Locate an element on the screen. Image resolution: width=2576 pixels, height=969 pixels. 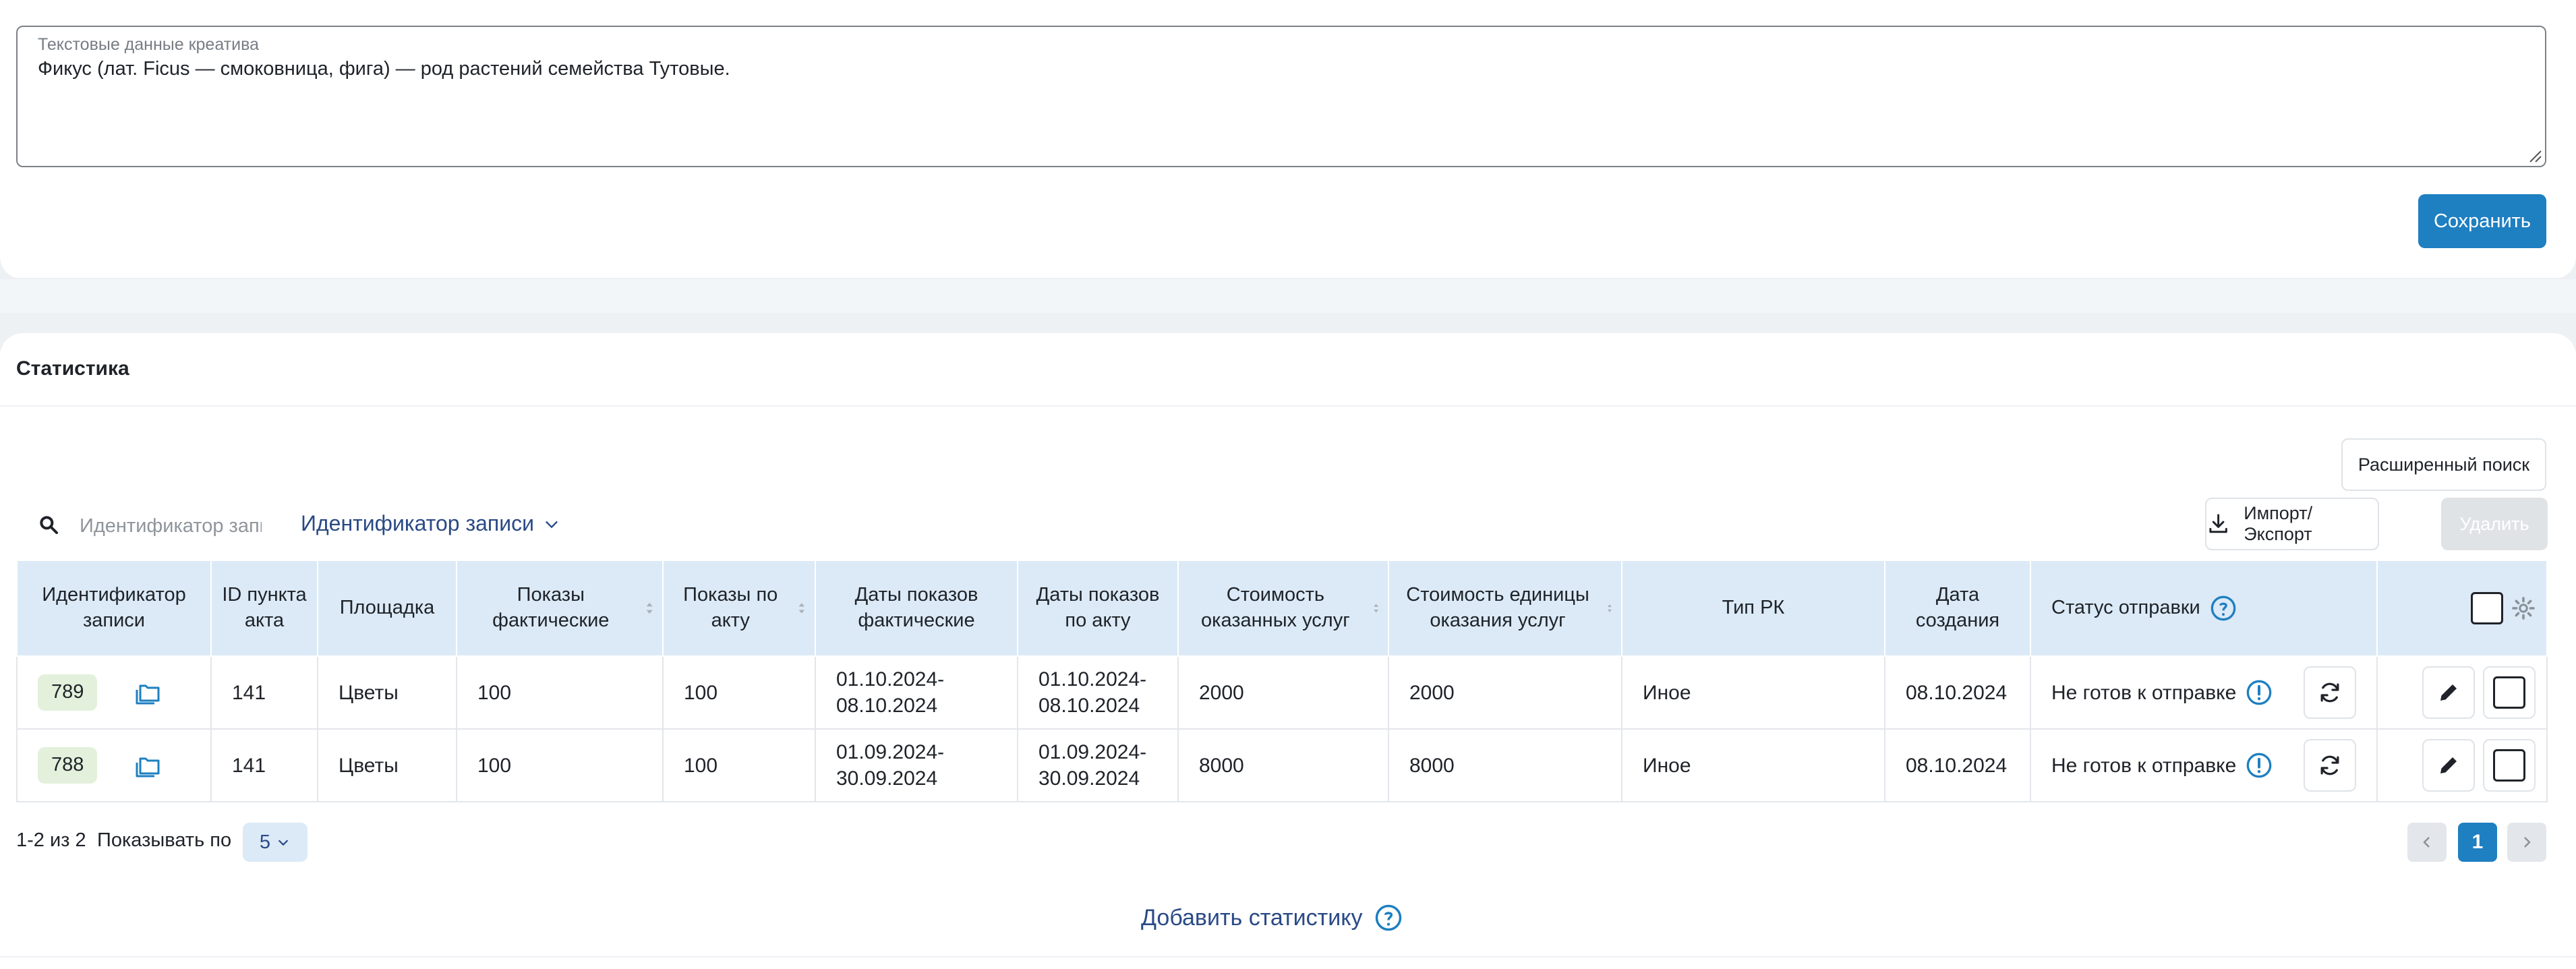
prev-page-button is located at coordinates (2427, 843).